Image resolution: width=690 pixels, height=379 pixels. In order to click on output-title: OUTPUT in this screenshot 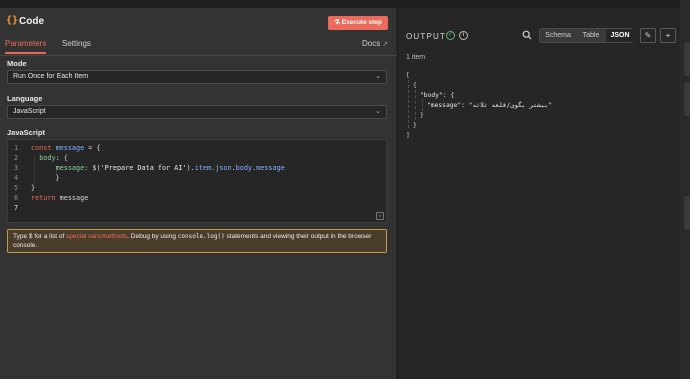, I will do `click(426, 36)`.